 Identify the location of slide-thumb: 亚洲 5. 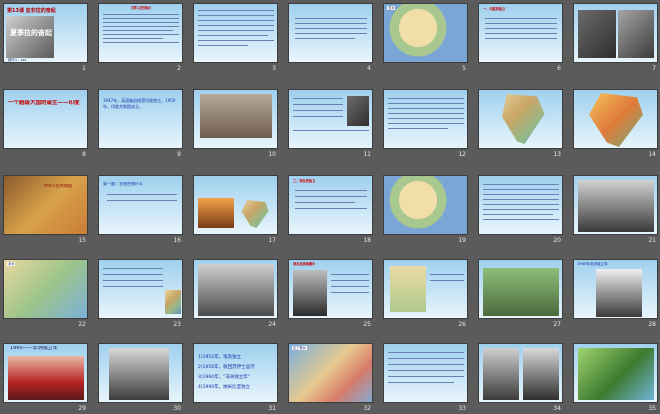
(425, 37).